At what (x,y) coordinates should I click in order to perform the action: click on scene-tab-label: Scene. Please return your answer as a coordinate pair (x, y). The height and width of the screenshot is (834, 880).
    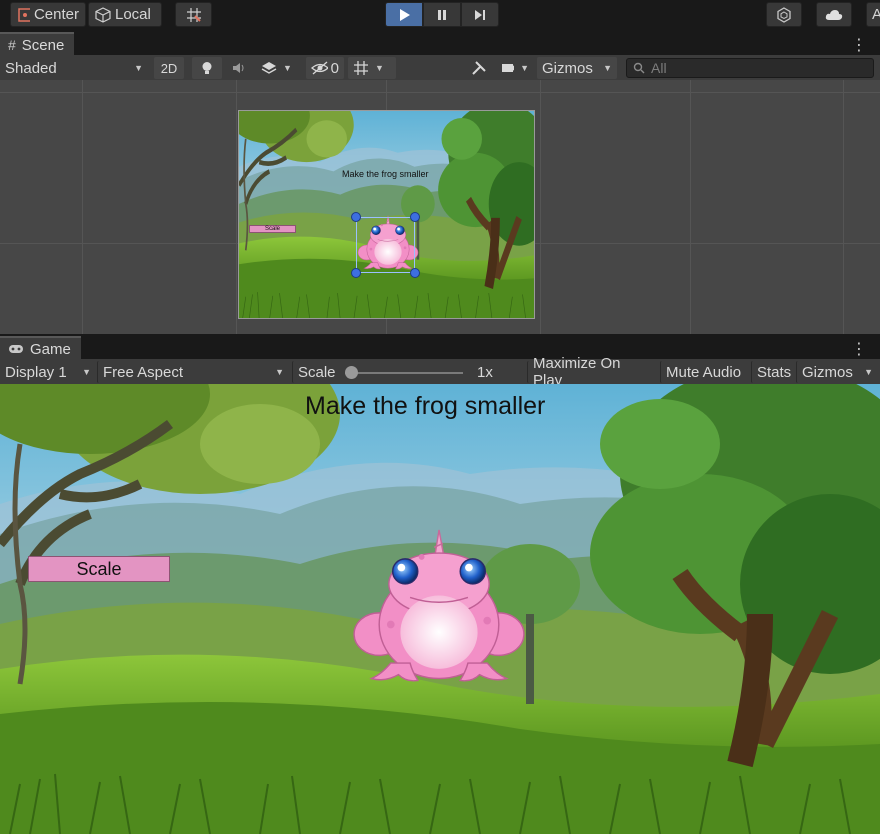
    Looking at the image, I should click on (43, 45).